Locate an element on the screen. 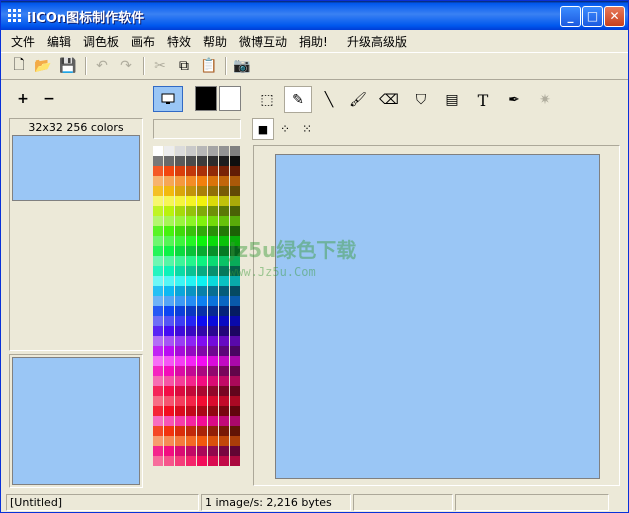  menu-weibo: 微博互动 is located at coordinates (263, 41).